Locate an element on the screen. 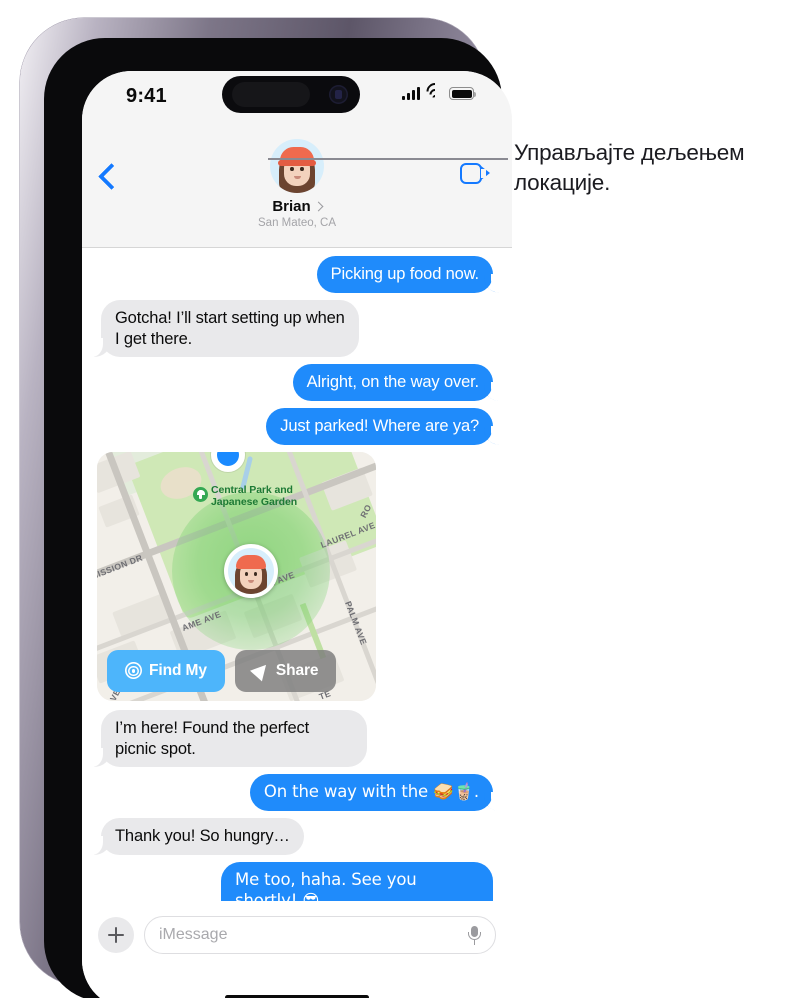  status-bar: 9:41 is located at coordinates (297, 102).